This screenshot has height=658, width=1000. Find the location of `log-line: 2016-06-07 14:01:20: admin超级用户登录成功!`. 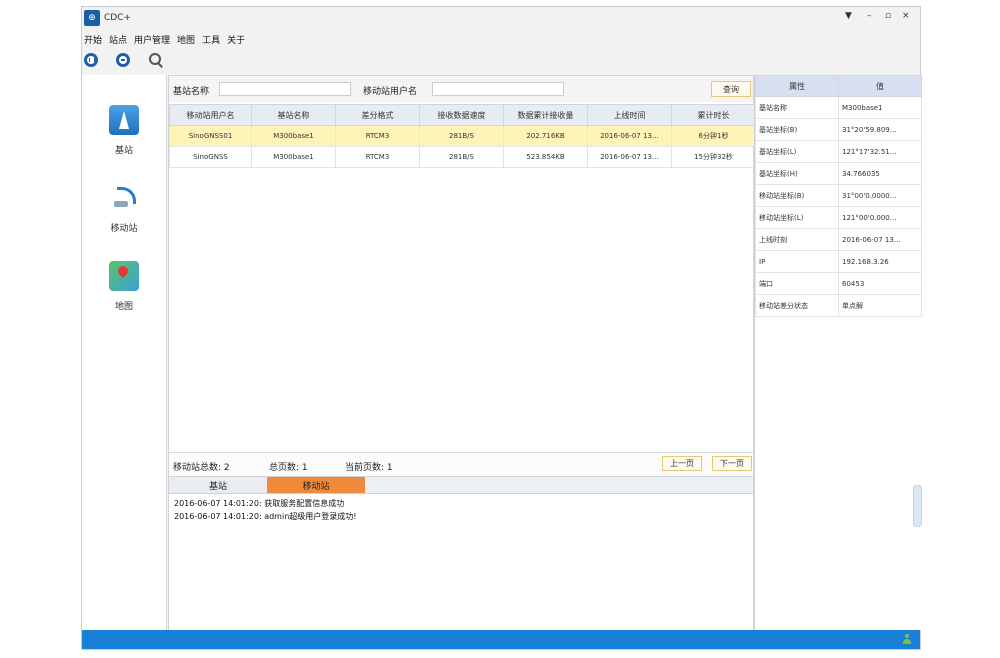

log-line: 2016-06-07 14:01:20: admin超级用户登录成功! is located at coordinates (265, 516).